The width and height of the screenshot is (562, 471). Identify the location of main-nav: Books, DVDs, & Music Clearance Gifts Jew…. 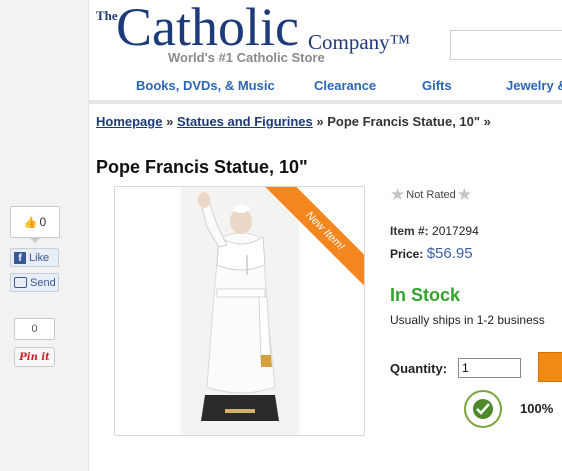
(329, 86).